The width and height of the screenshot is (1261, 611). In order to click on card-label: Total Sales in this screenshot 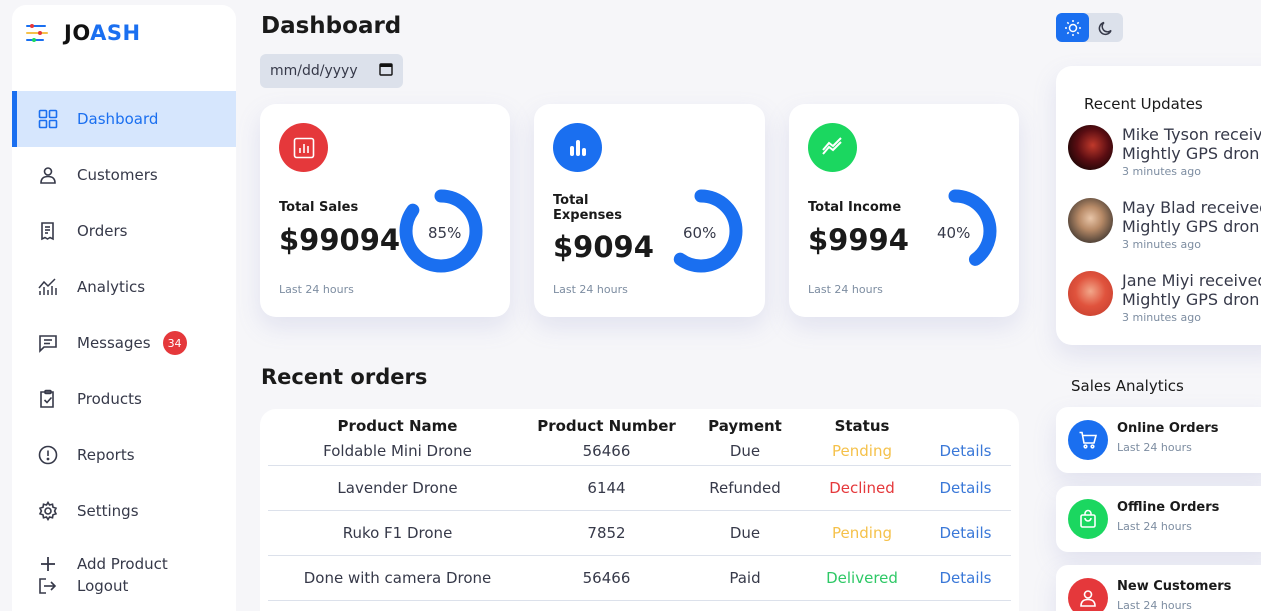, I will do `click(319, 207)`.